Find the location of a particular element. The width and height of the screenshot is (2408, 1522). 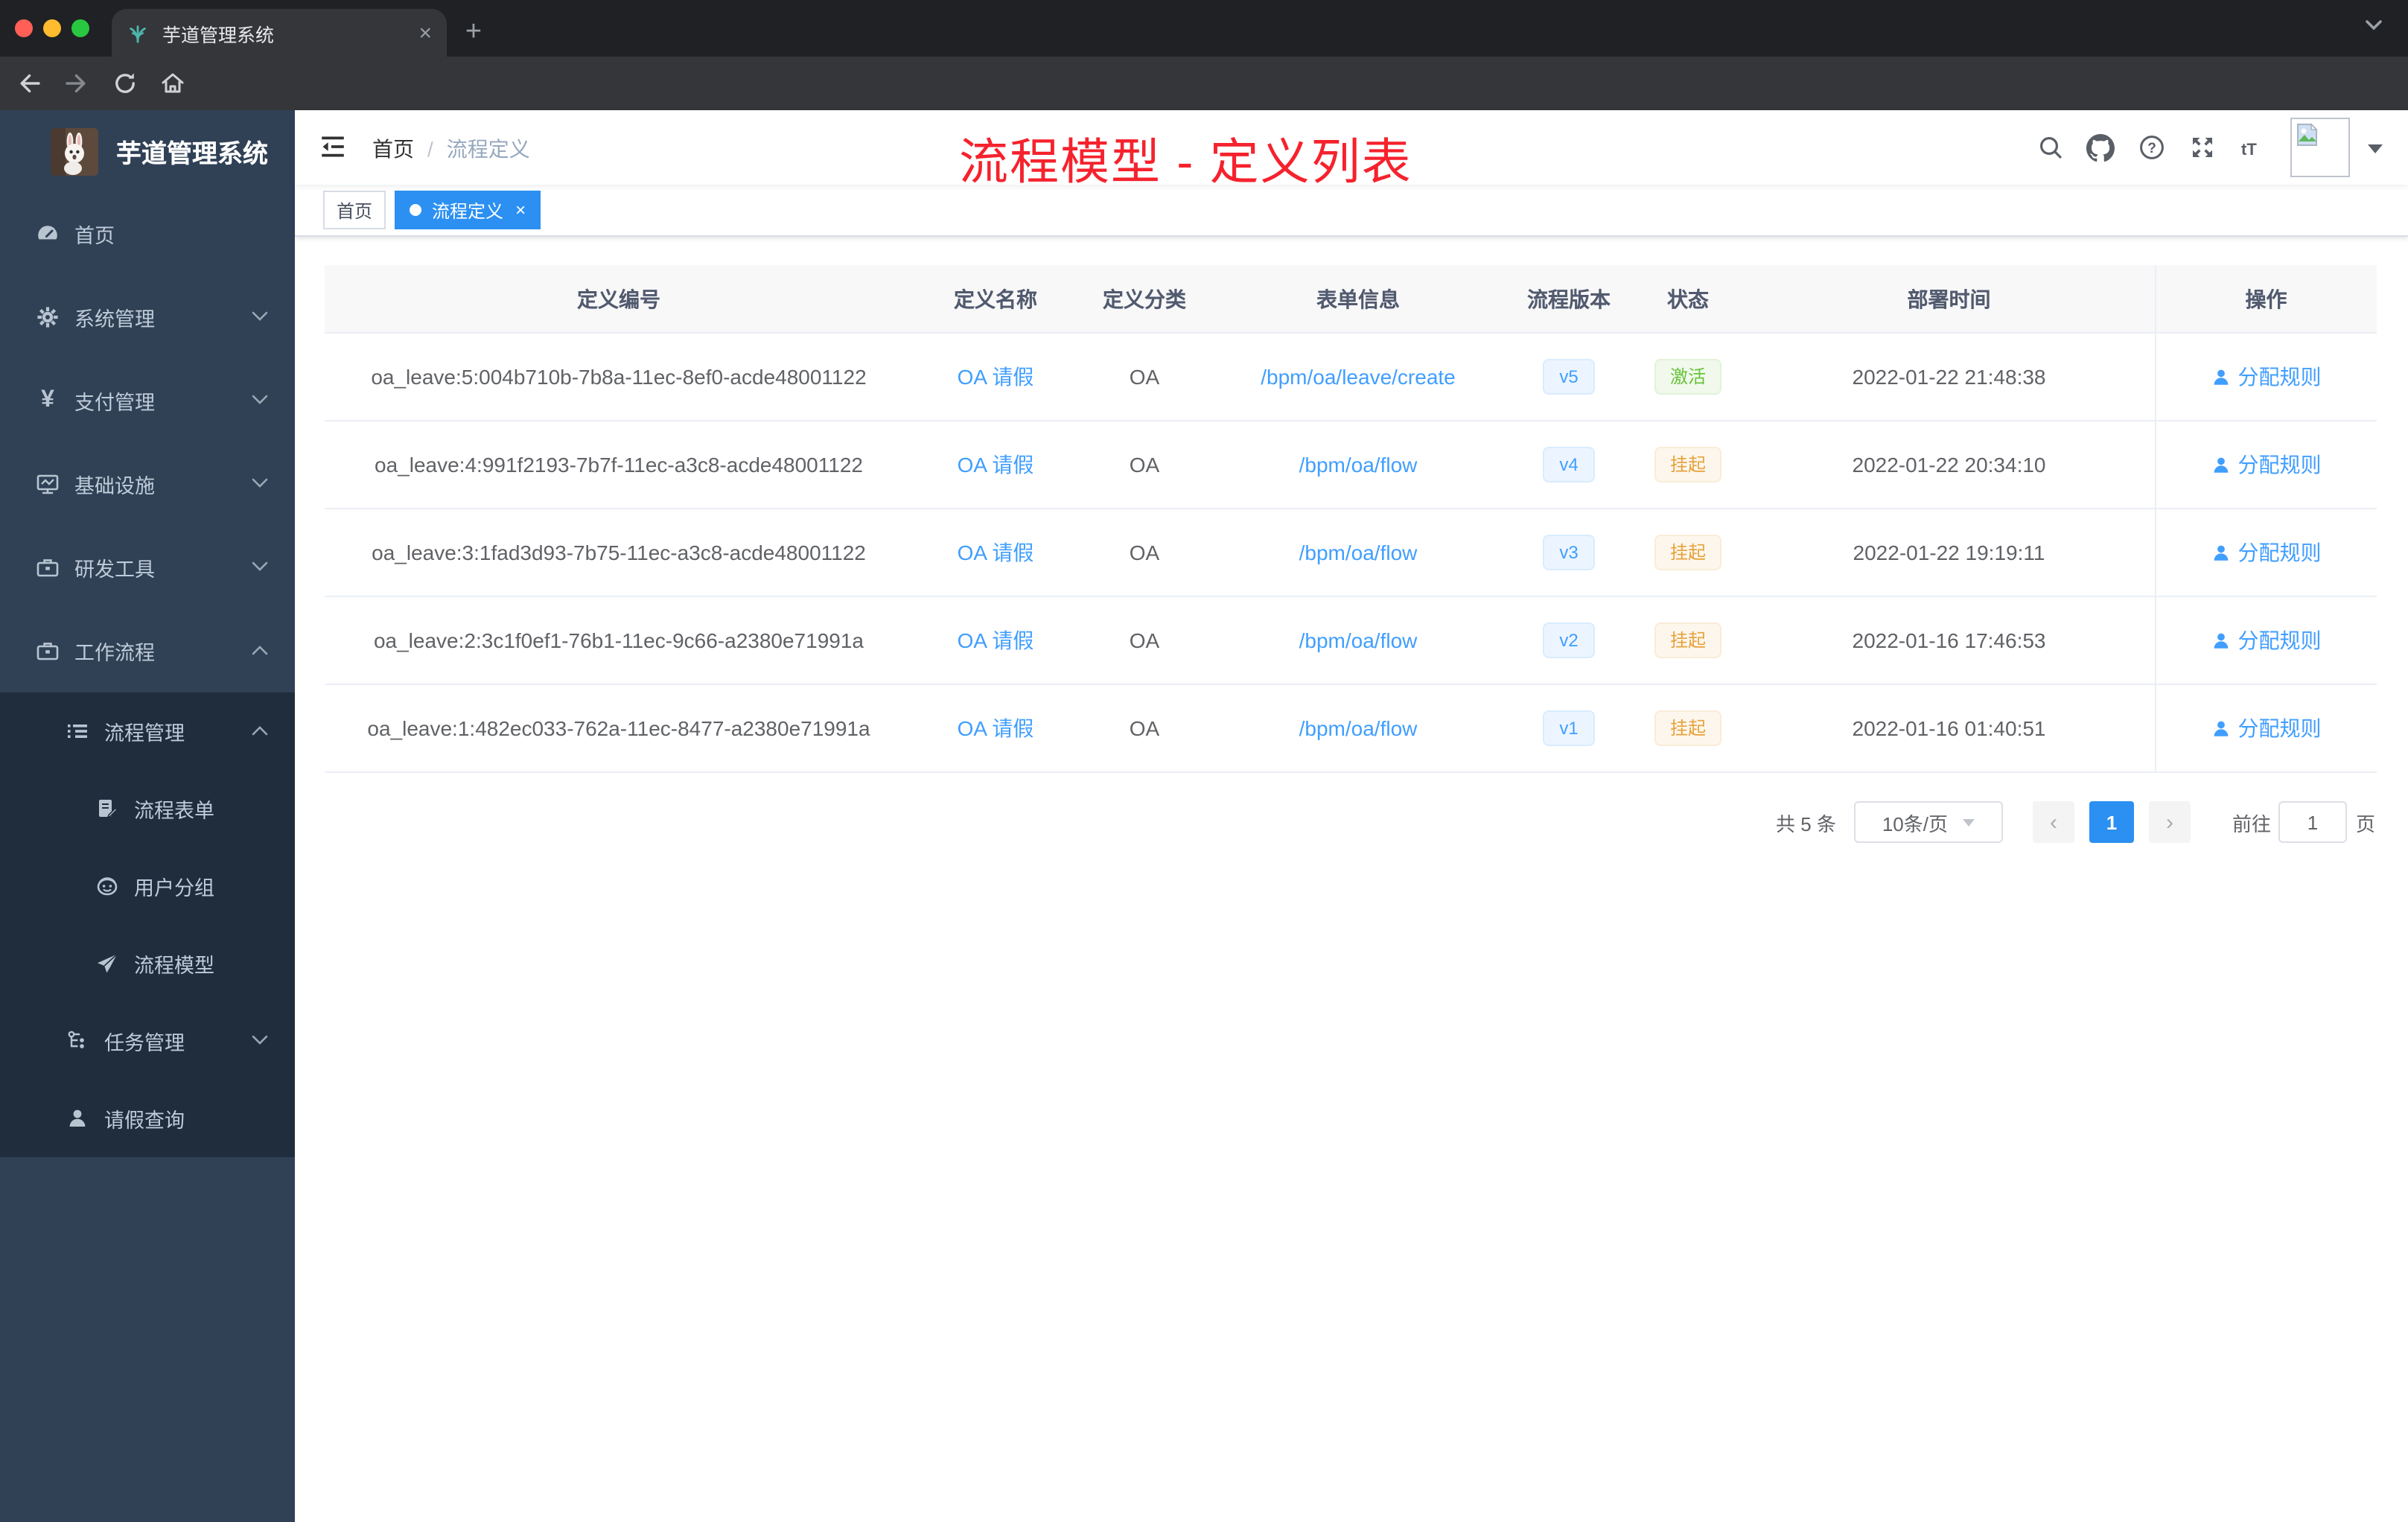

app-logo: 芋道管理系统 is located at coordinates (147, 151).